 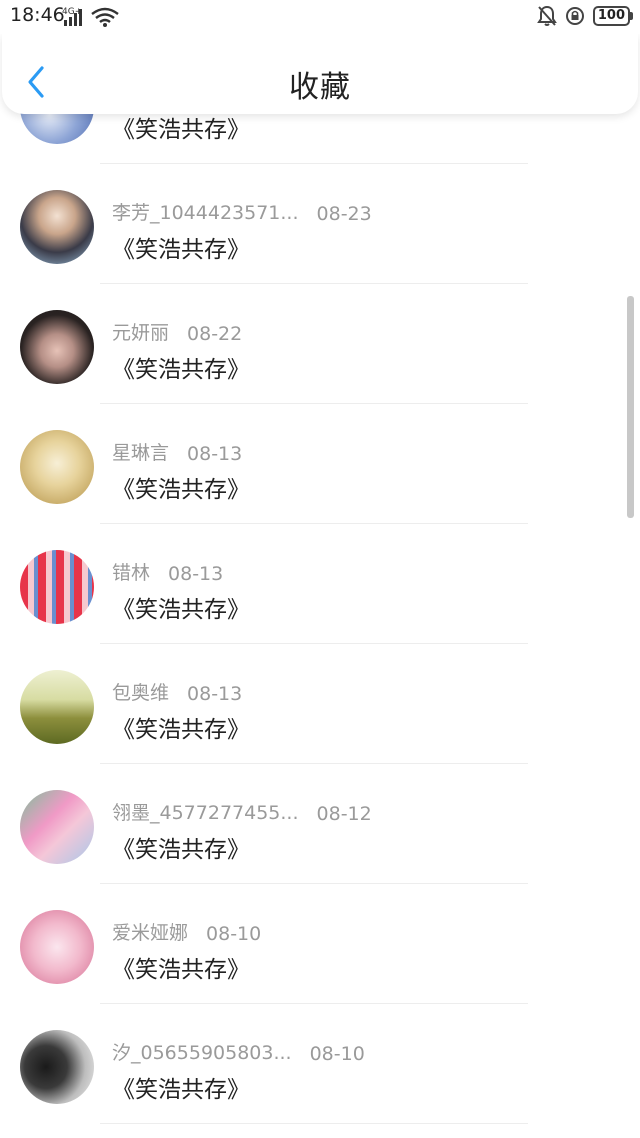 I want to click on status-bar: 18:46 4G+ 100, so click(x=320, y=17).